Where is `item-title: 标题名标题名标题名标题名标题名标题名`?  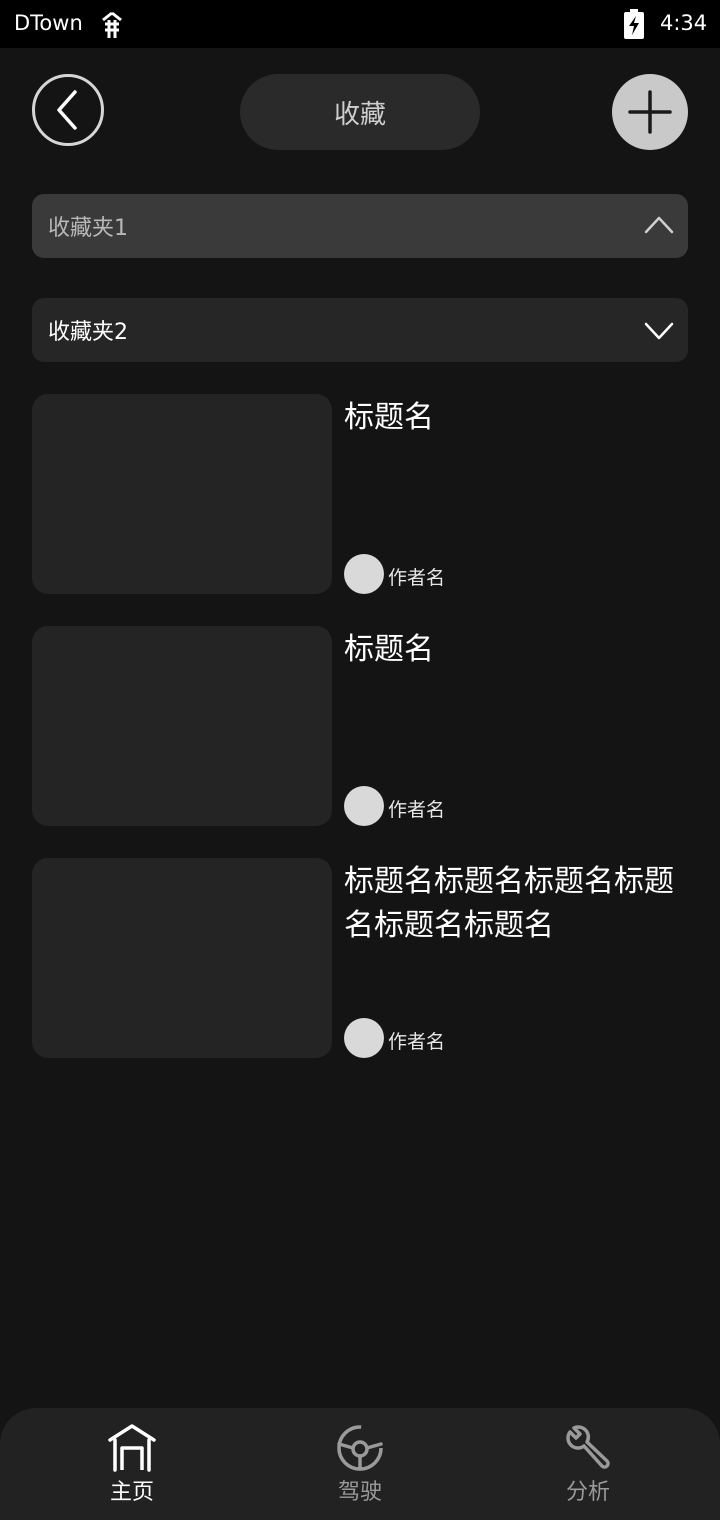
item-title: 标题名标题名标题名标题名标题名标题名 is located at coordinates (509, 903).